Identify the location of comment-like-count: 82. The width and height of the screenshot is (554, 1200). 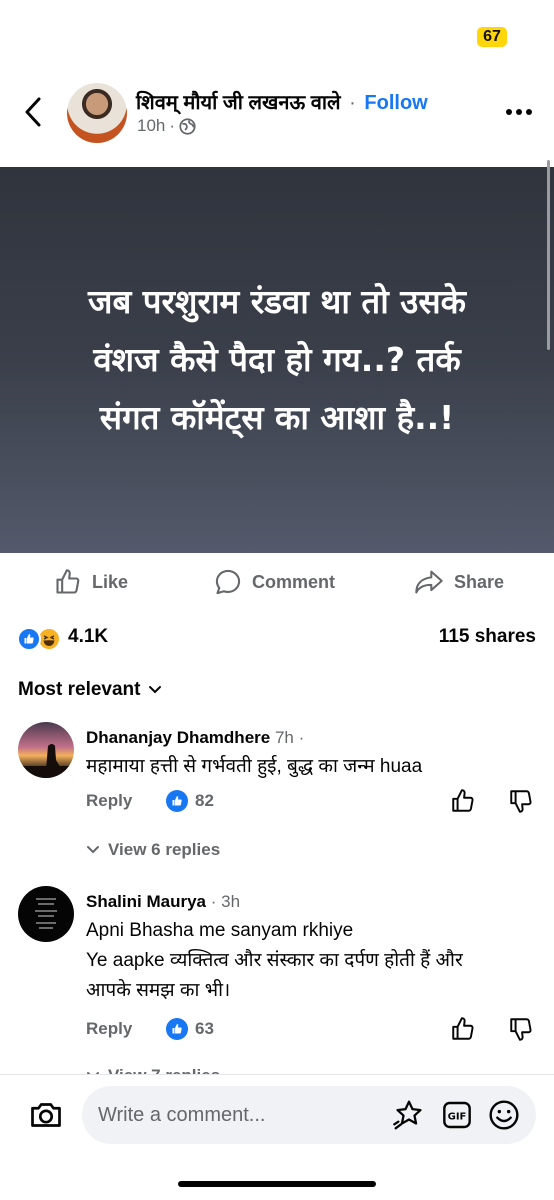
(190, 801).